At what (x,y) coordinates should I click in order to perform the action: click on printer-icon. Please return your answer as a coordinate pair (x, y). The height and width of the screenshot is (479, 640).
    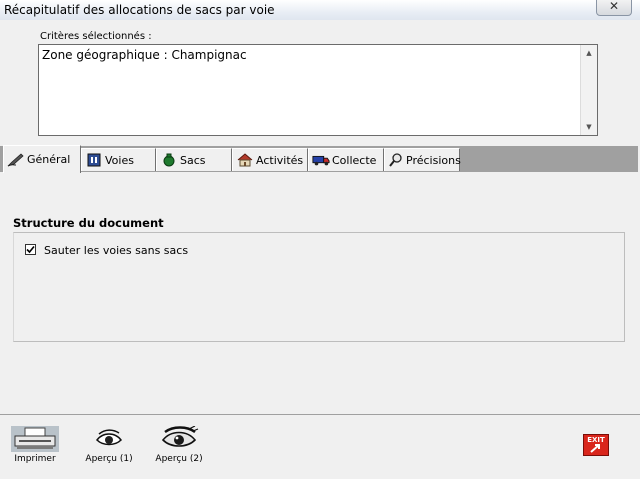
    Looking at the image, I should click on (35, 439).